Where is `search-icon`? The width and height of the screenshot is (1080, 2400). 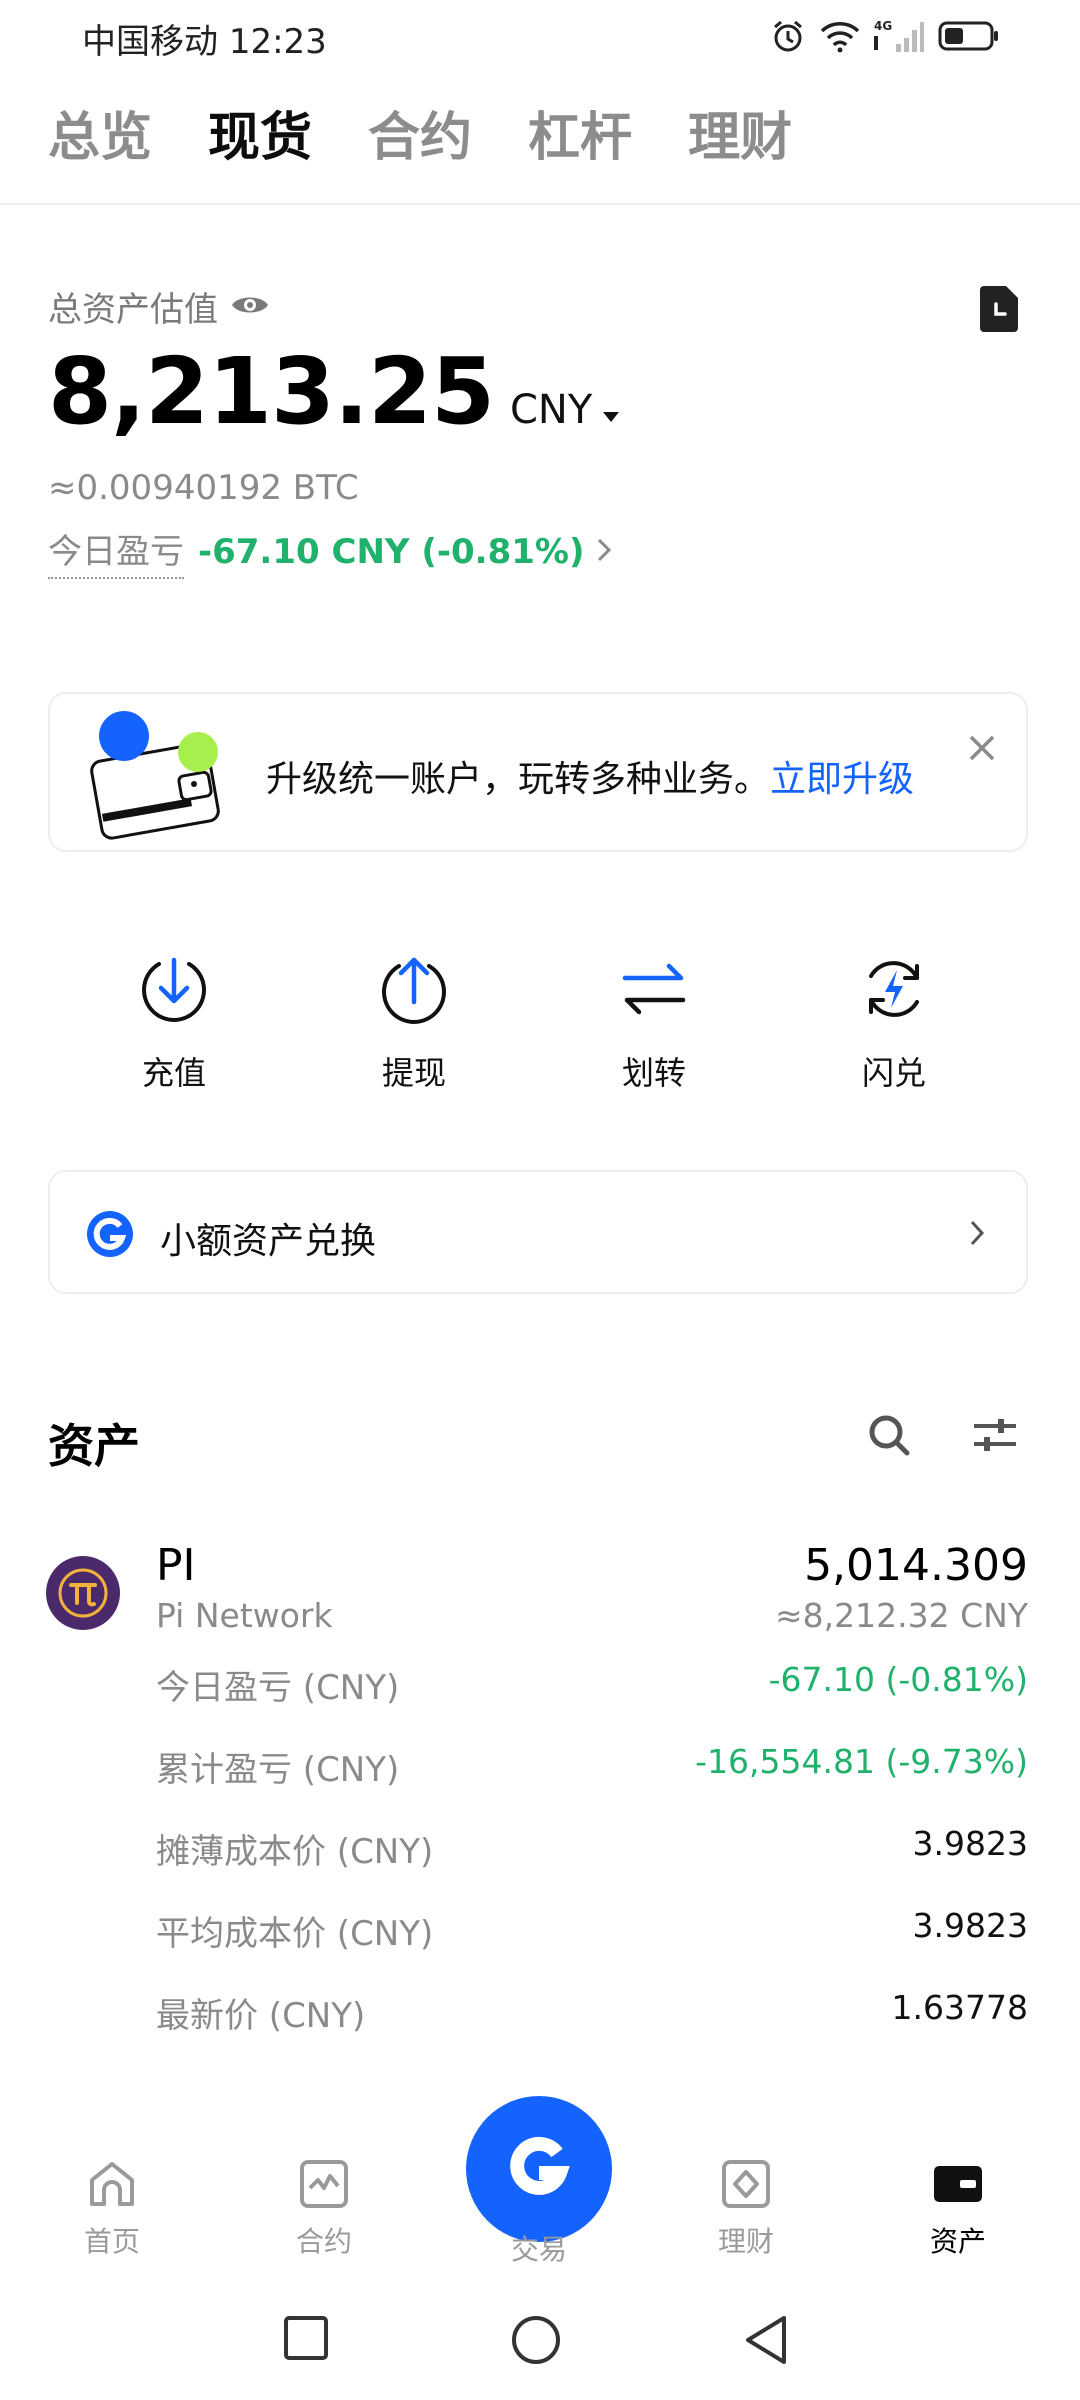 search-icon is located at coordinates (889, 1435).